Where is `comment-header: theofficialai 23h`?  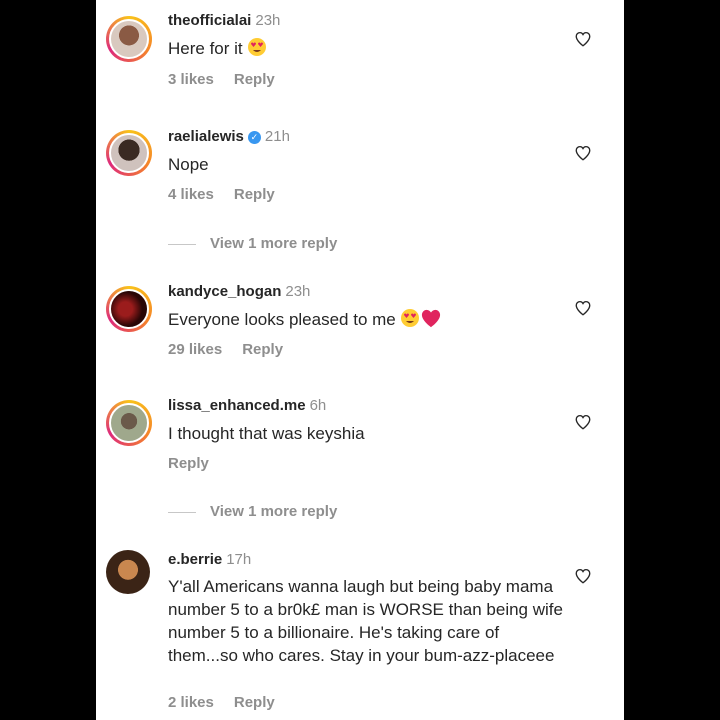 comment-header: theofficialai 23h is located at coordinates (224, 20).